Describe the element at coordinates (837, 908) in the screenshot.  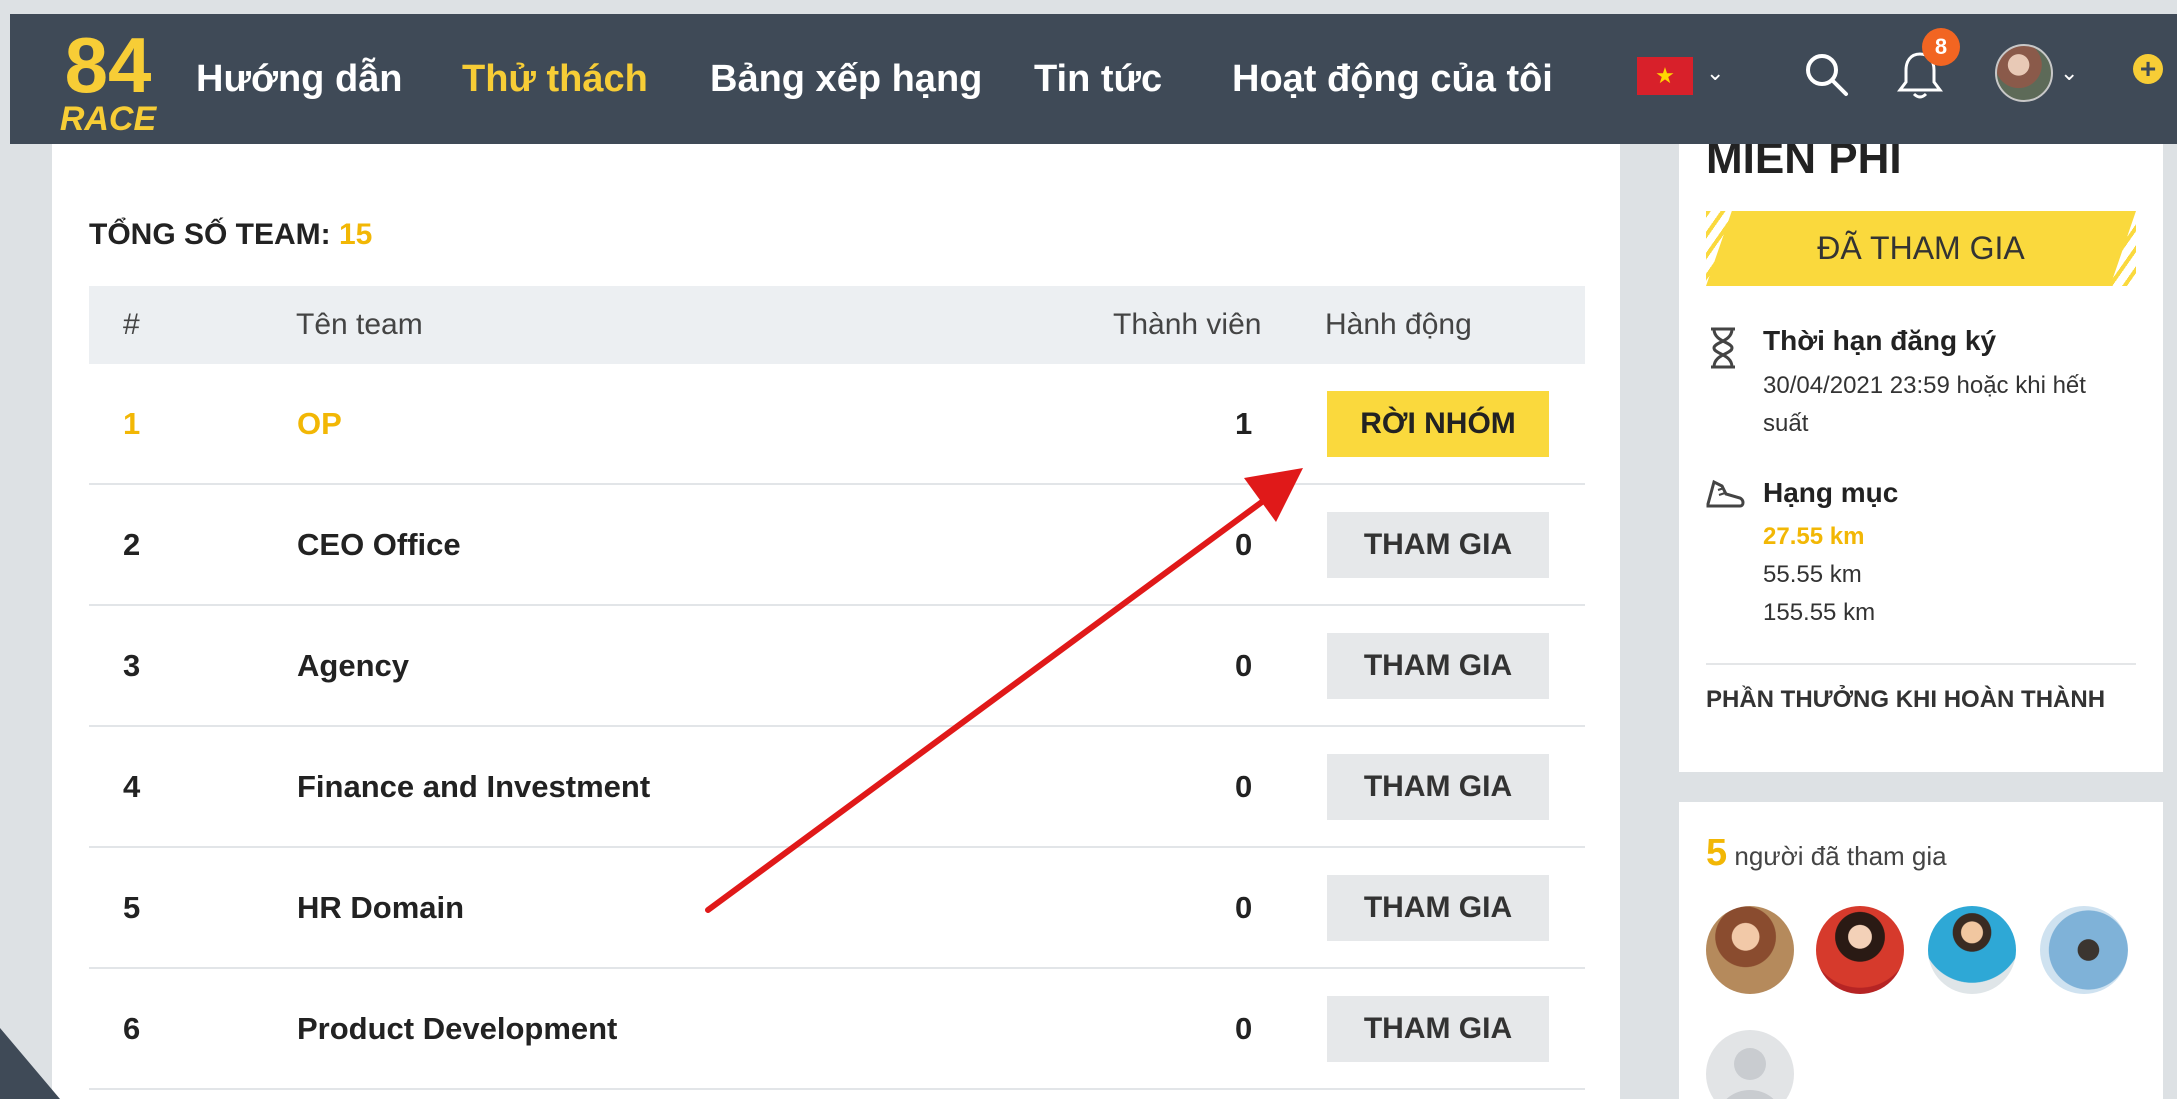
I see `table-row: 5 HR Domain 0 THAM GIA` at that location.